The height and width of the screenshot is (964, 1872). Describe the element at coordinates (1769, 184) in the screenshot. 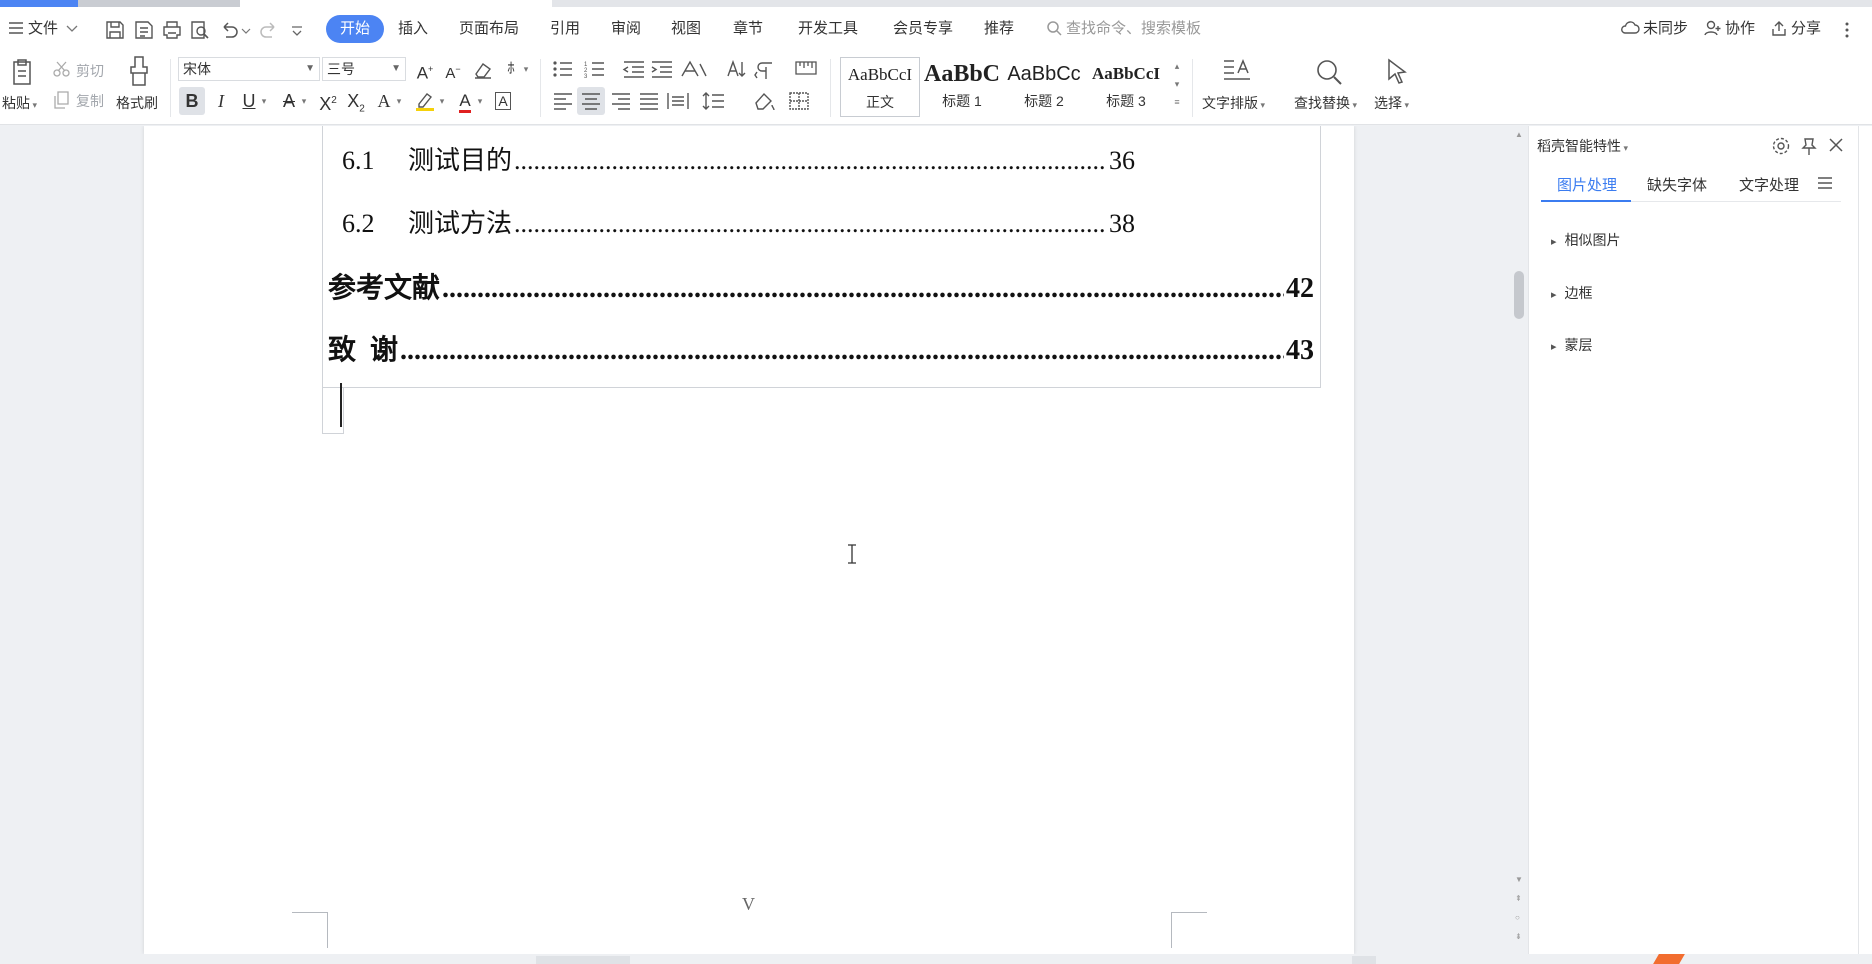

I see `tab-text-processing: 文字处理` at that location.